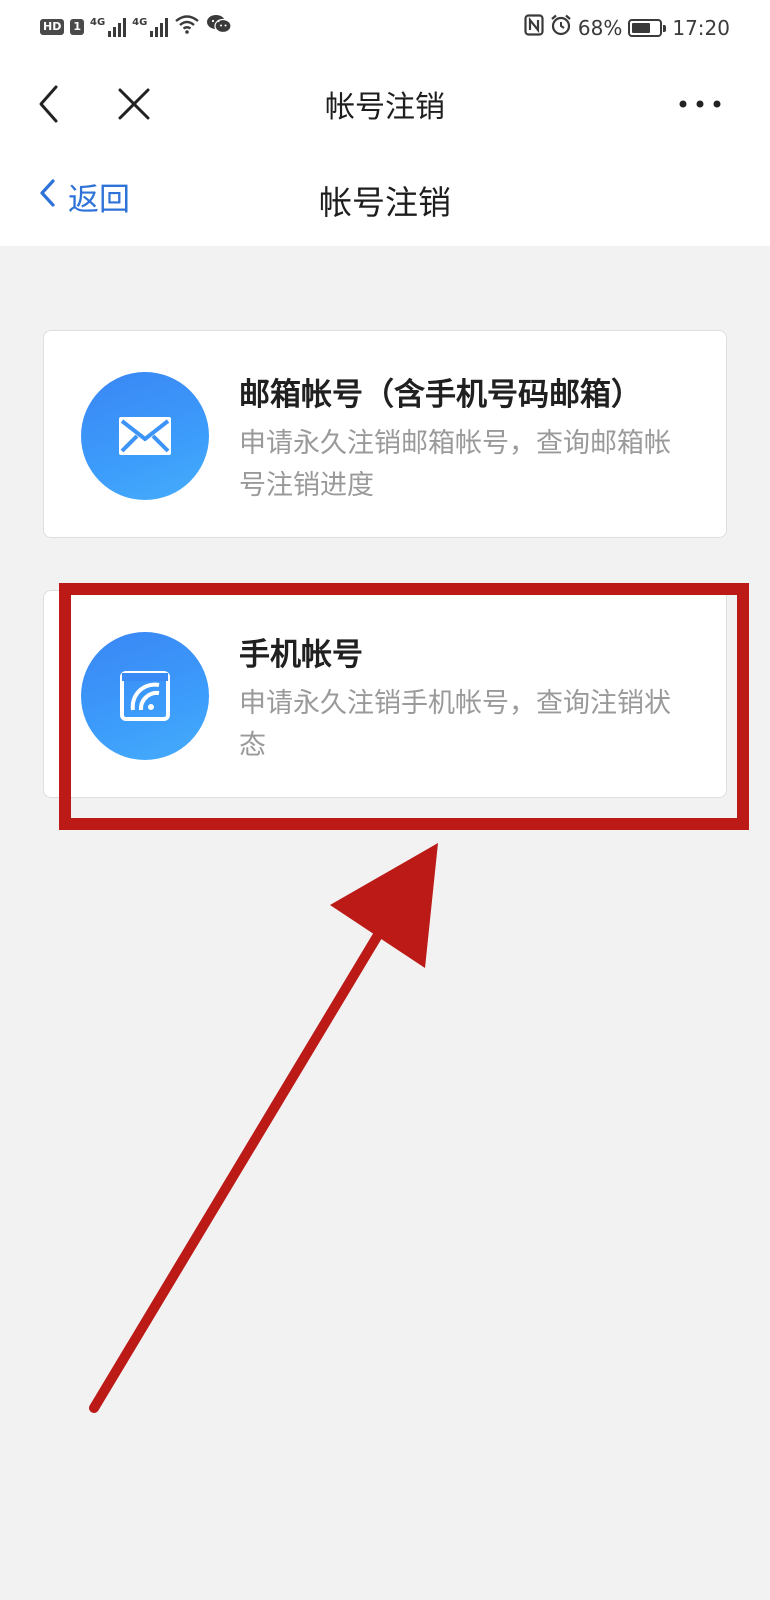  I want to click on card-description: 申请永久注销邮箱帐号，查询邮箱帐号注销进度, so click(455, 464).